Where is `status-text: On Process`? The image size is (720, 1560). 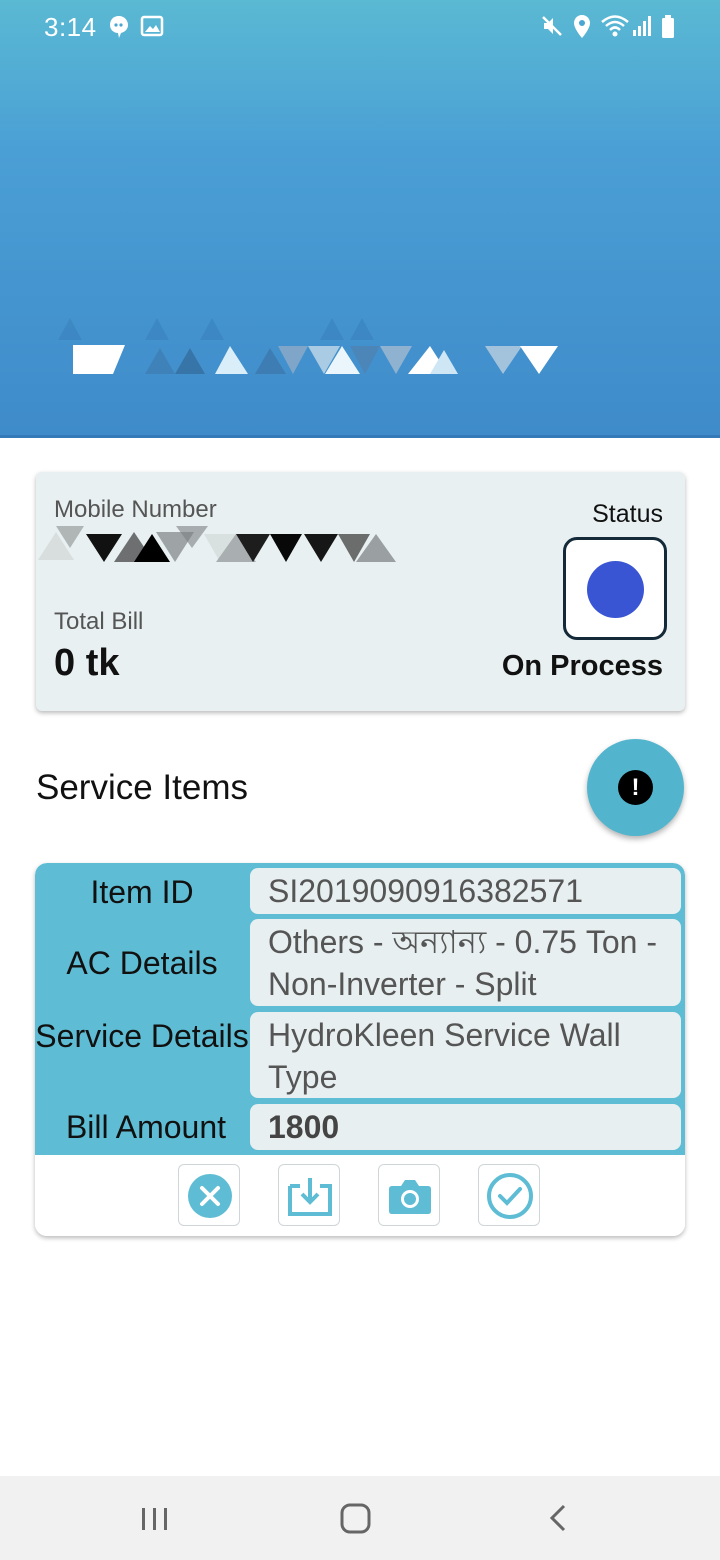
status-text: On Process is located at coordinates (582, 666).